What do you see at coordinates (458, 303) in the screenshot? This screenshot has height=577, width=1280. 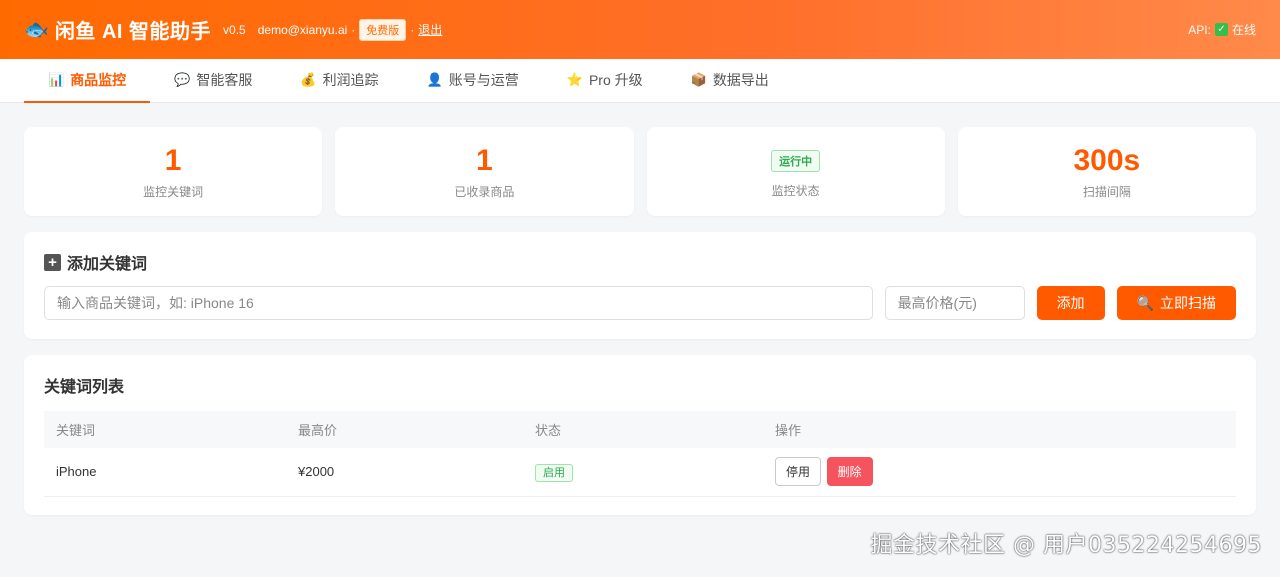 I see `keyword-input` at bounding box center [458, 303].